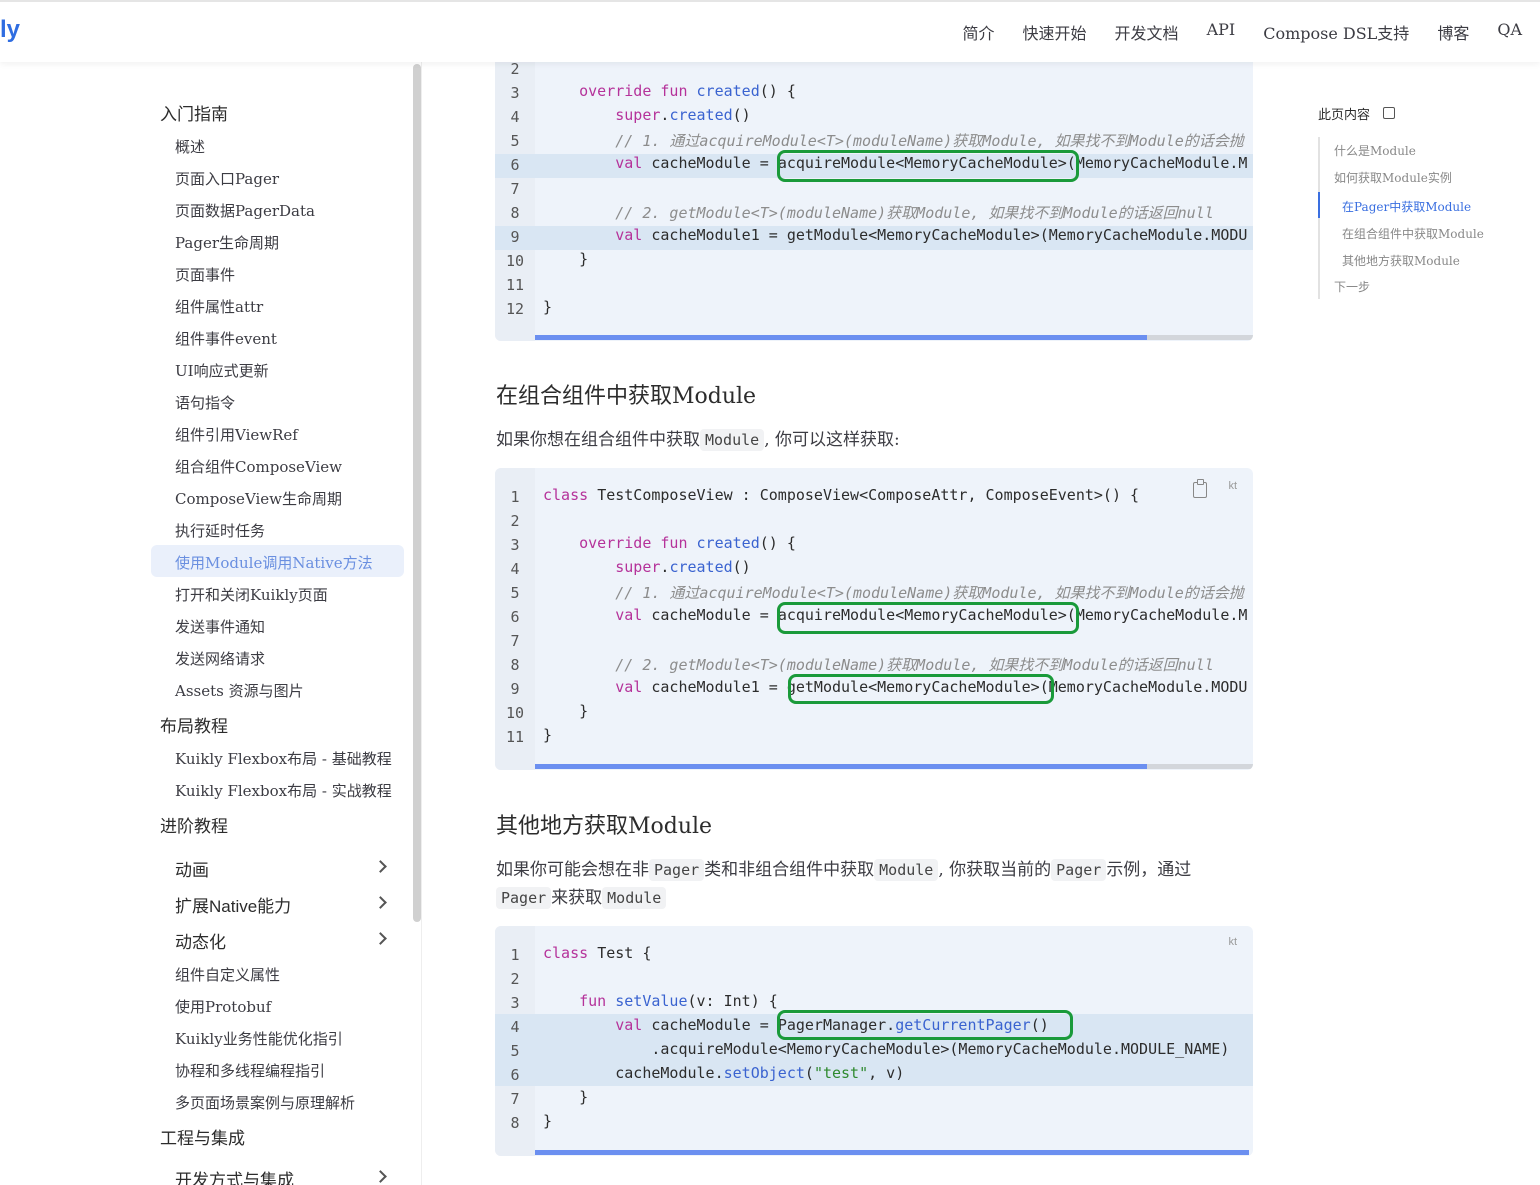 The image size is (1540, 1185). I want to click on code-line: super.created(), so click(683, 567).